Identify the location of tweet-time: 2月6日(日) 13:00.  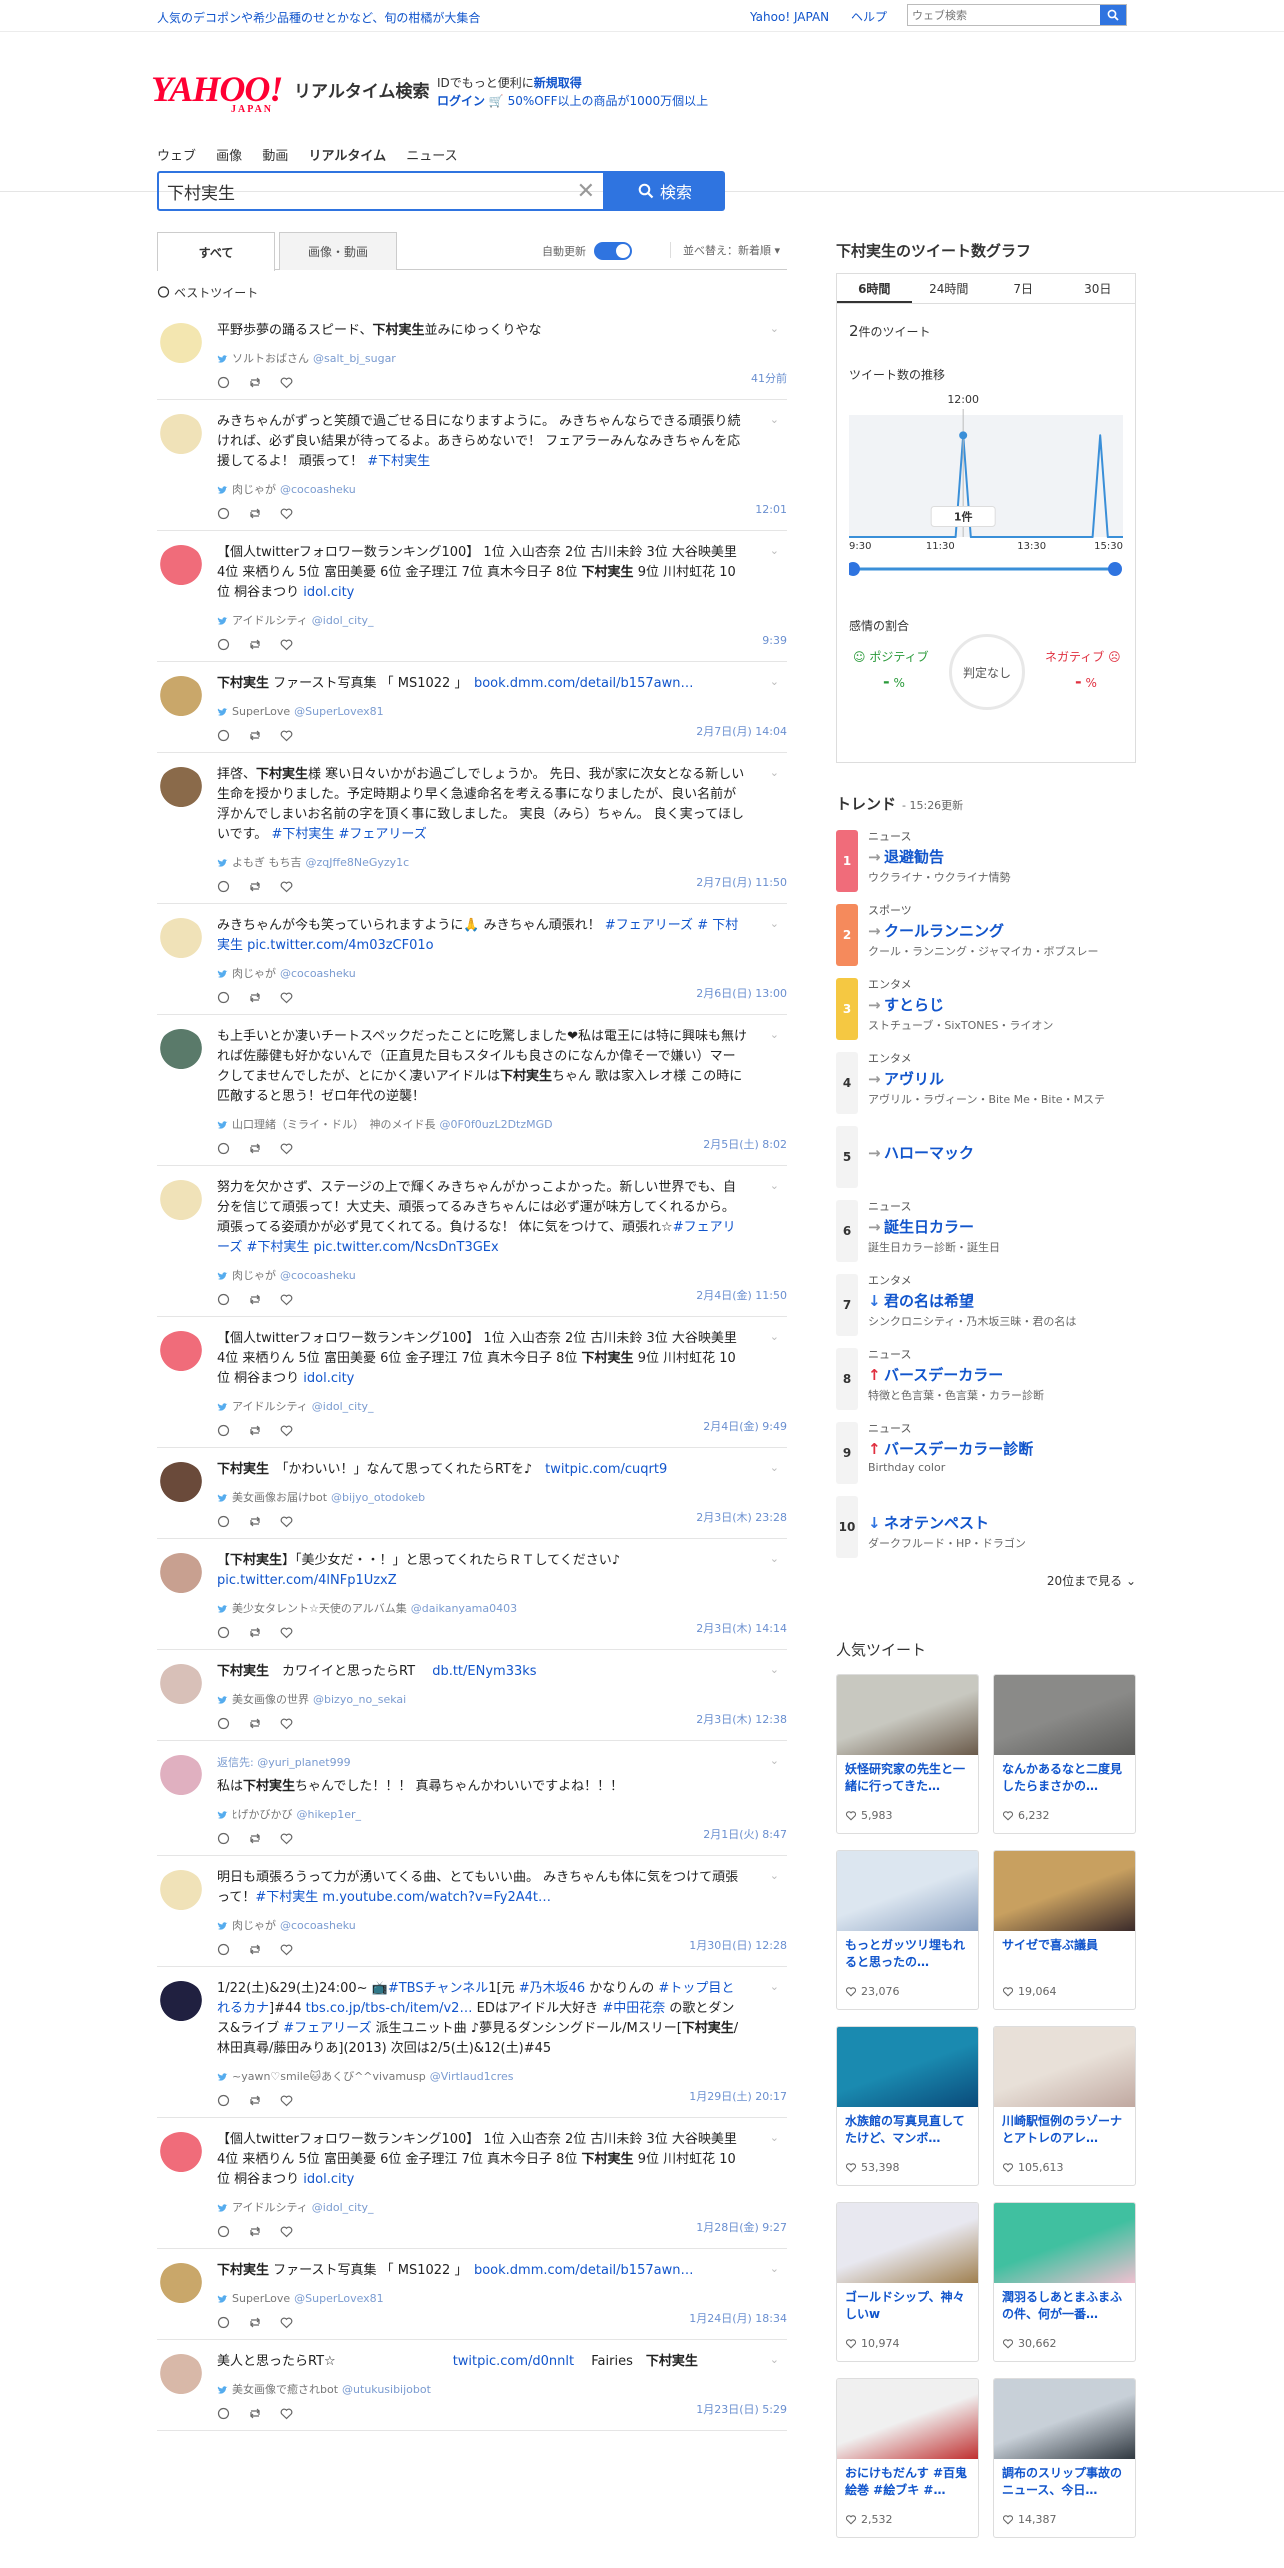
(741, 994).